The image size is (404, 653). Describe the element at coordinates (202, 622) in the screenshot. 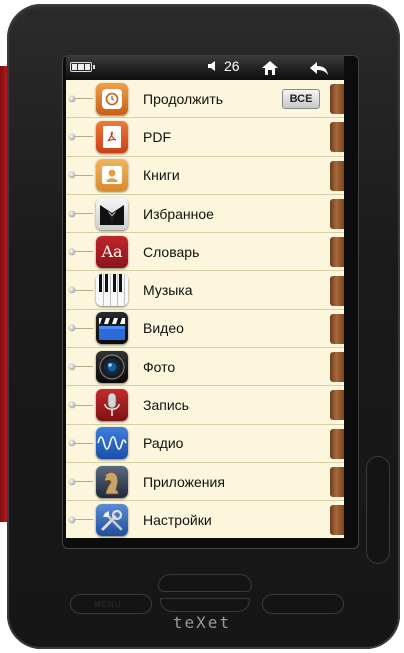

I see `brand-logo: teXet` at that location.